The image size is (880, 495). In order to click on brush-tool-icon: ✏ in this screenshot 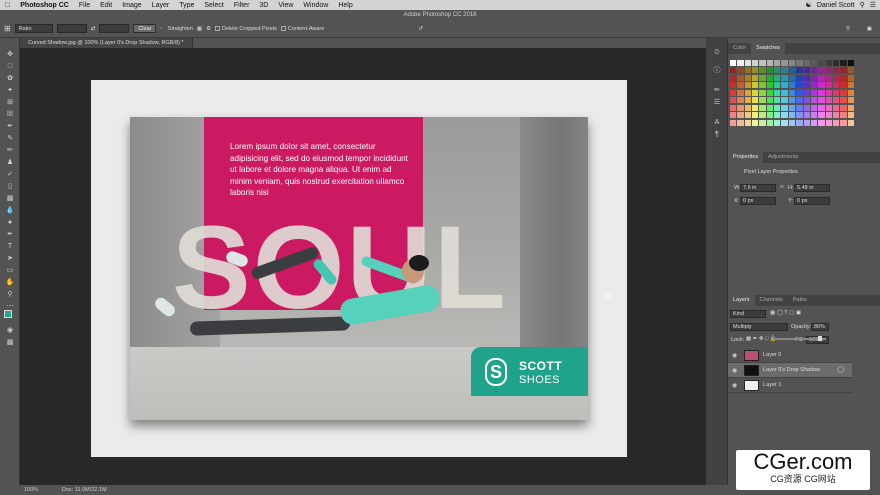, I will do `click(10, 150)`.